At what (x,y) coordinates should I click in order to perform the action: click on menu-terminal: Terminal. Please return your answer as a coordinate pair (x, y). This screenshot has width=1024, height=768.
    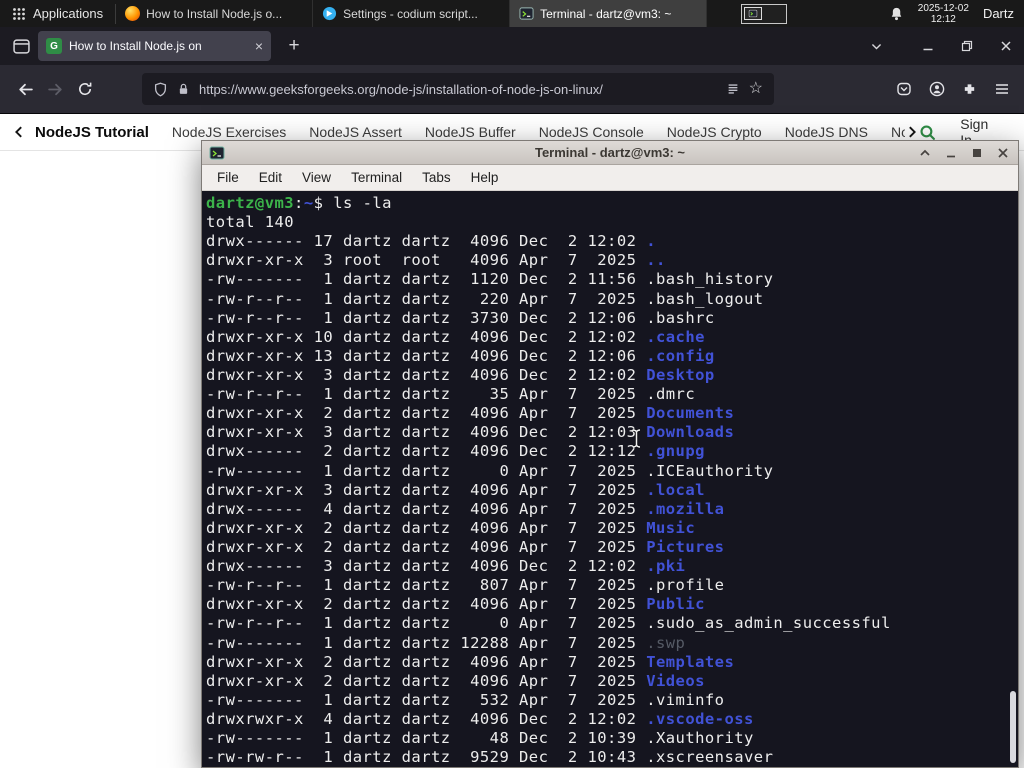
    Looking at the image, I should click on (376, 177).